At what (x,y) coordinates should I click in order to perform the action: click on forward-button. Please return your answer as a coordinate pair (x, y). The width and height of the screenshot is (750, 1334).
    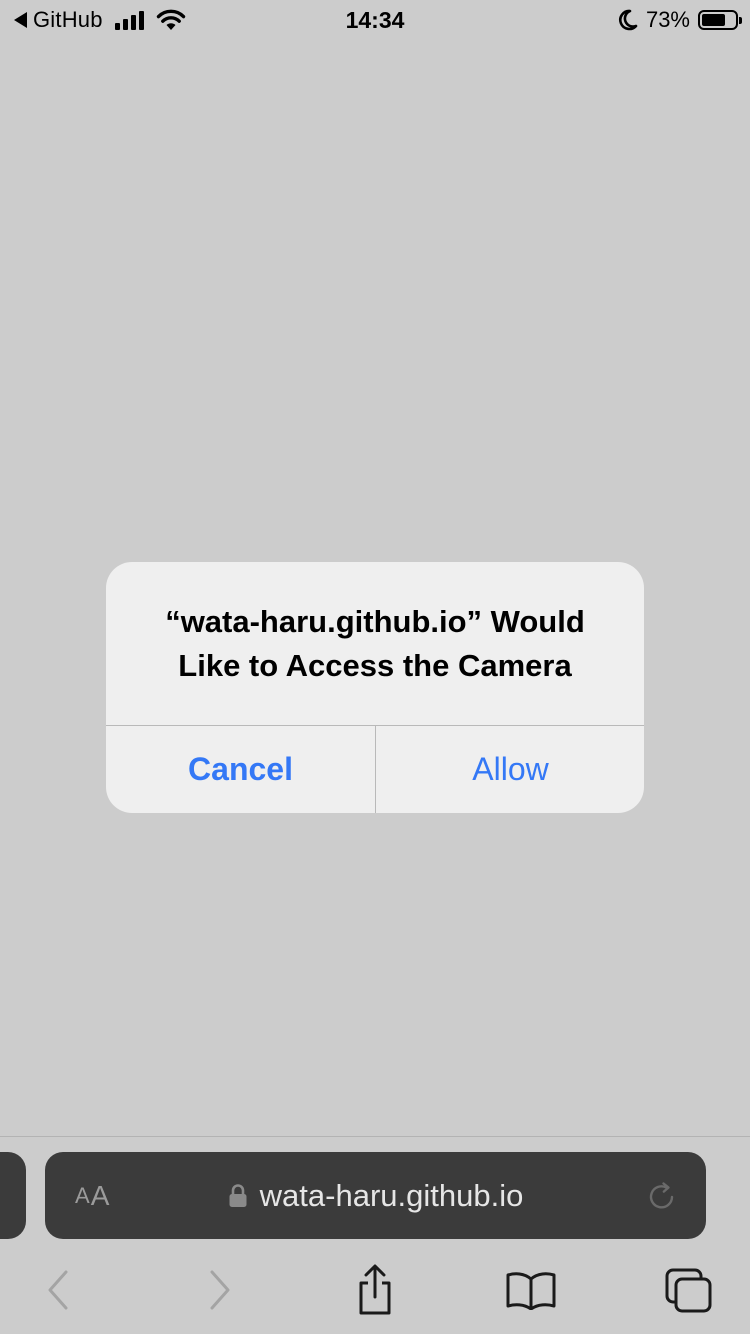
    Looking at the image, I should click on (220, 1290).